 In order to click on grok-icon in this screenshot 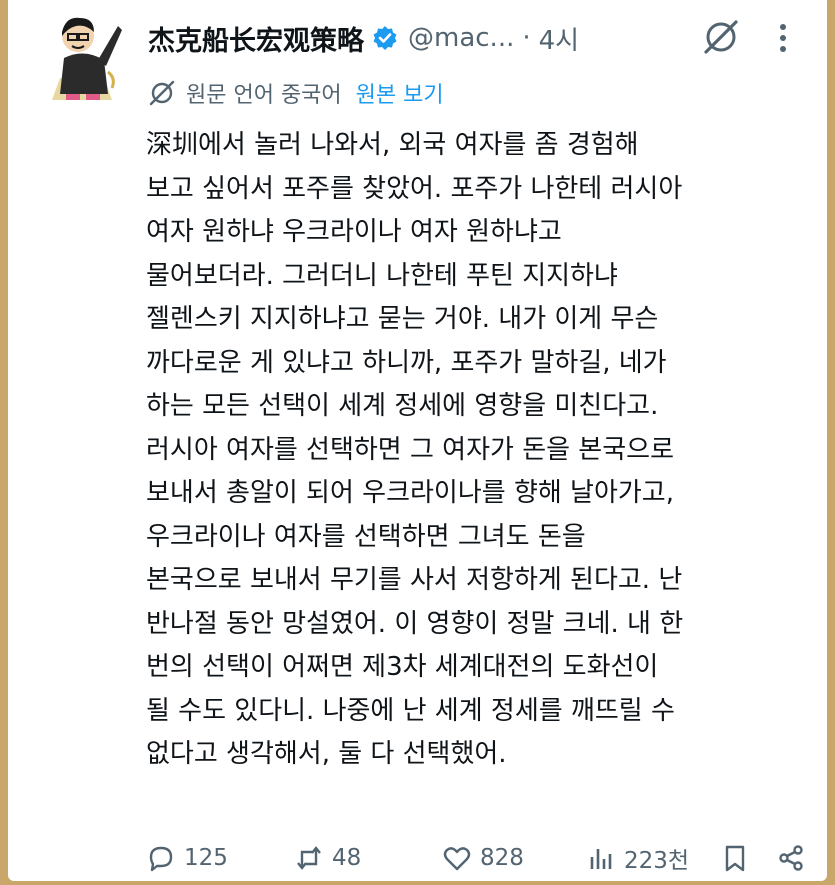, I will do `click(721, 37)`.